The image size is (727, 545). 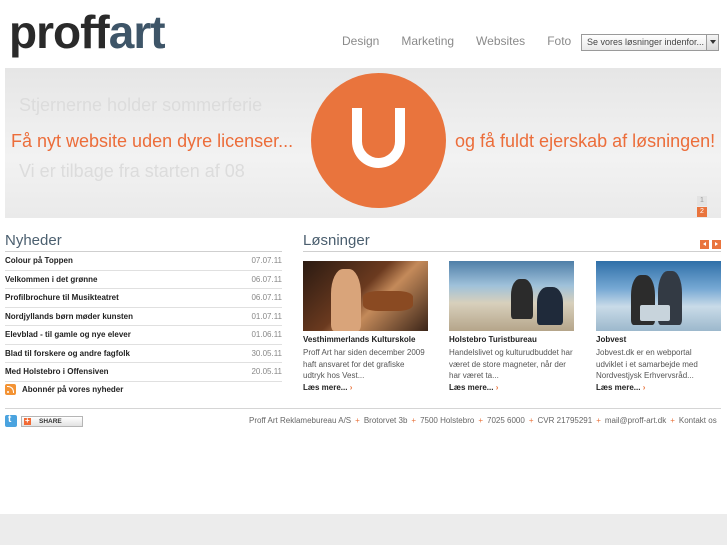 I want to click on news-item: Nordjyllands børn møder kunsten 01.07.11, so click(x=143, y=317).